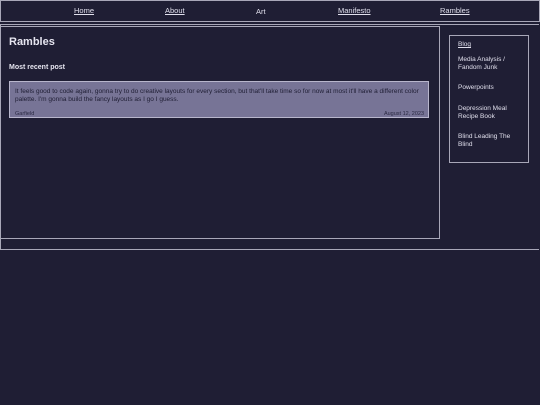 This screenshot has width=540, height=405. Describe the element at coordinates (492, 113) in the screenshot. I see `sidebar-item-depression-meal: Depression Meal Recipe Book` at that location.